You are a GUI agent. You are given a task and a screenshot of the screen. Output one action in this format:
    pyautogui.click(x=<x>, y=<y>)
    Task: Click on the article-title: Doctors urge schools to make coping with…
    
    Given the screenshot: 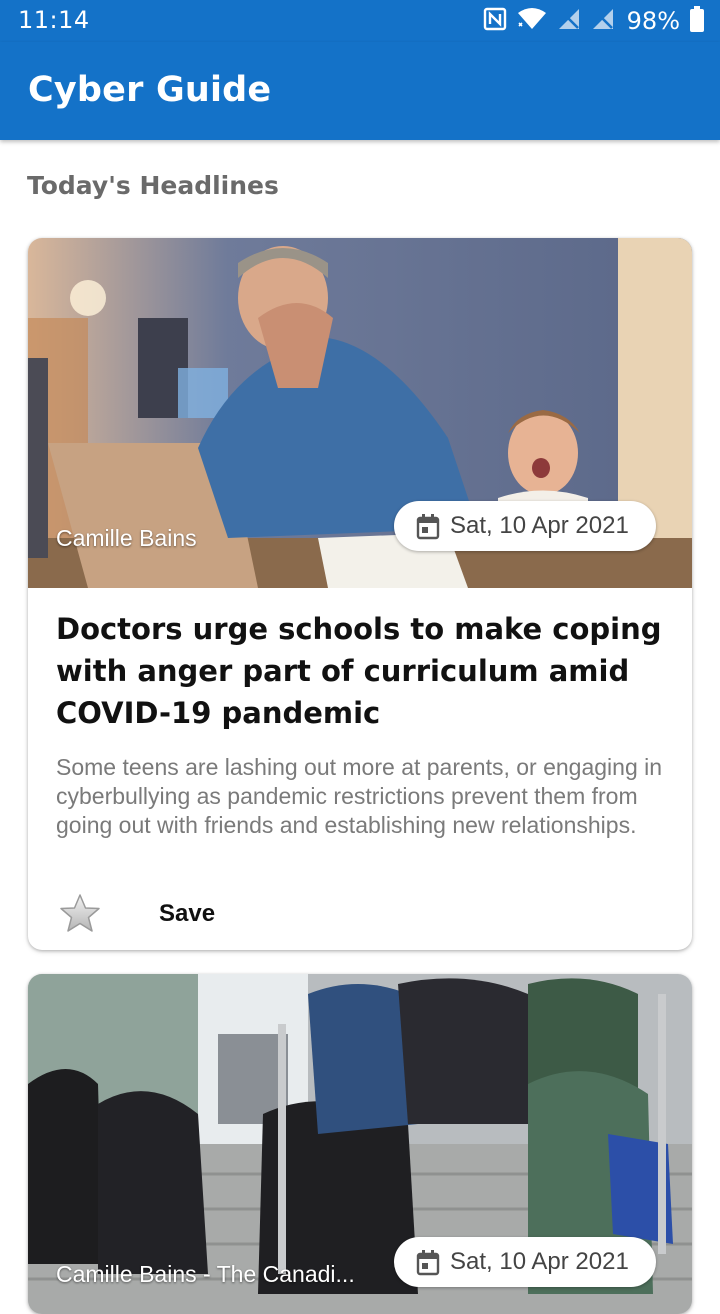 What is the action you would take?
    pyautogui.click(x=361, y=671)
    